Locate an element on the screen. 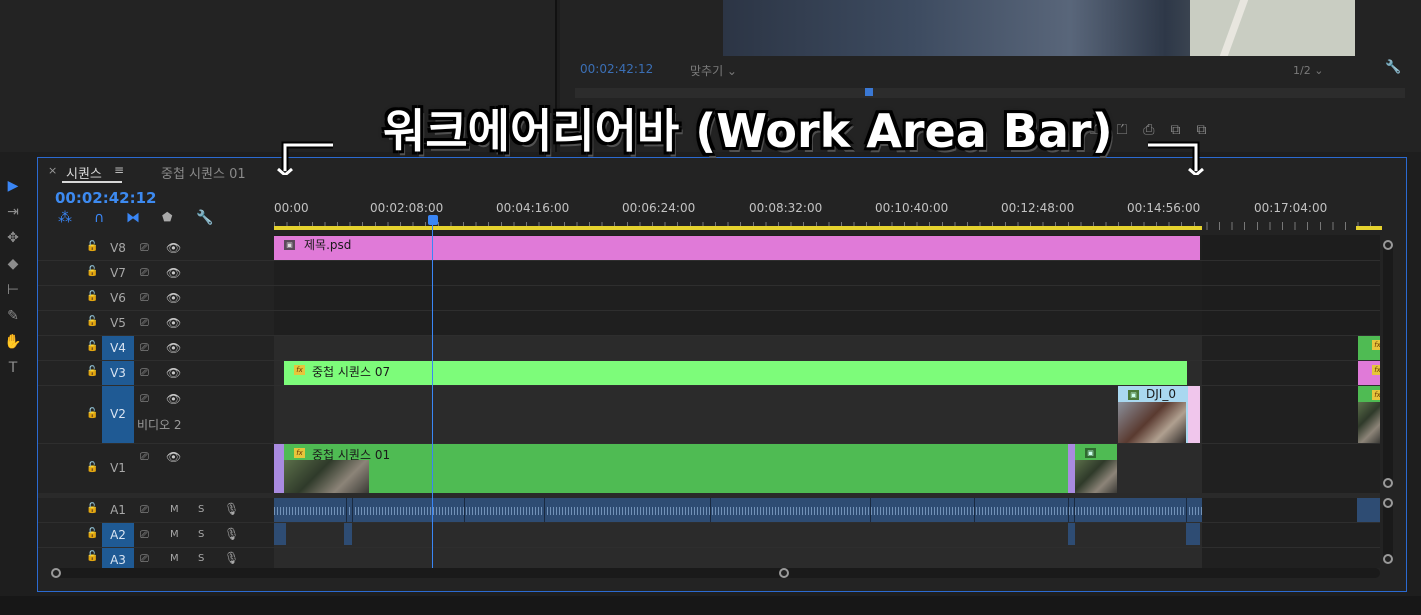 The width and height of the screenshot is (1421, 615). track-select-icon: ⇥ is located at coordinates (13, 212).